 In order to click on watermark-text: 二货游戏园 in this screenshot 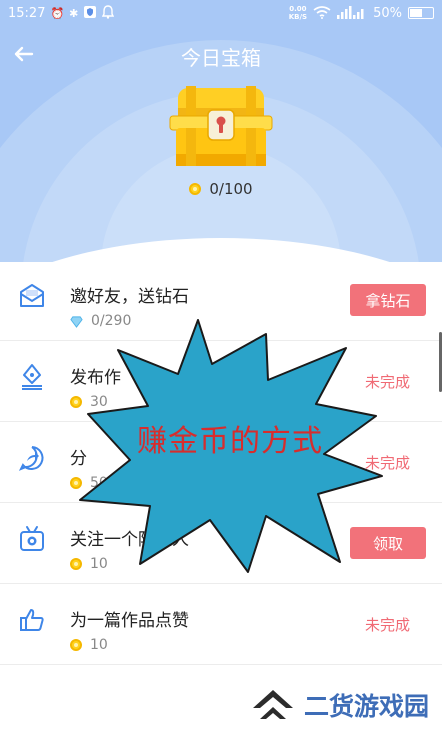, I will do `click(367, 706)`.